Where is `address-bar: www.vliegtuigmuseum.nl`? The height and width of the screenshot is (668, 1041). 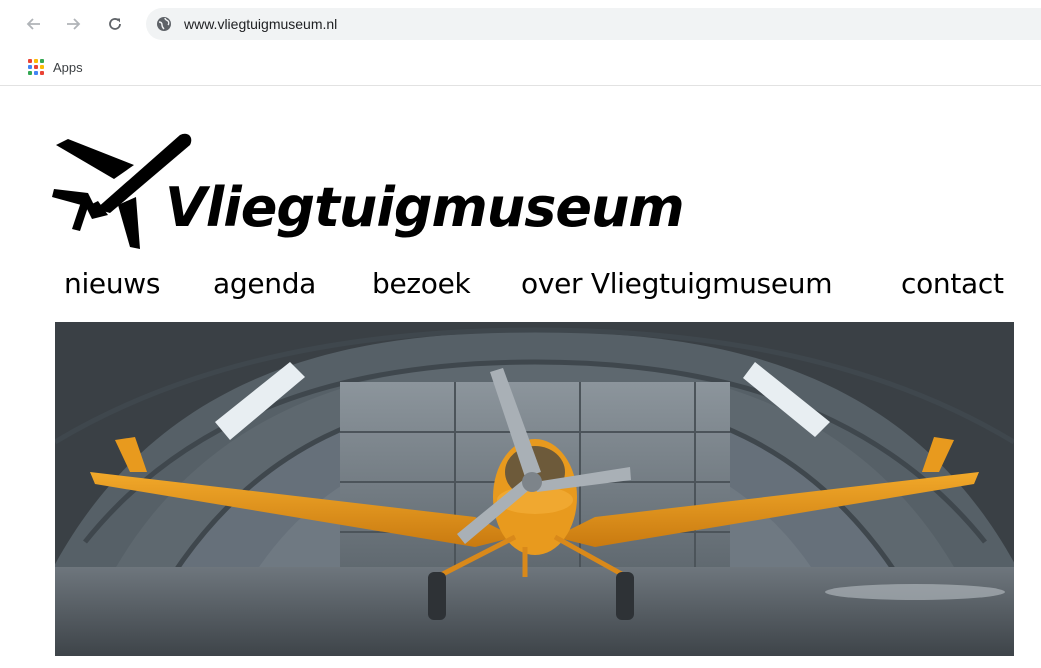 address-bar: www.vliegtuigmuseum.nl is located at coordinates (593, 24).